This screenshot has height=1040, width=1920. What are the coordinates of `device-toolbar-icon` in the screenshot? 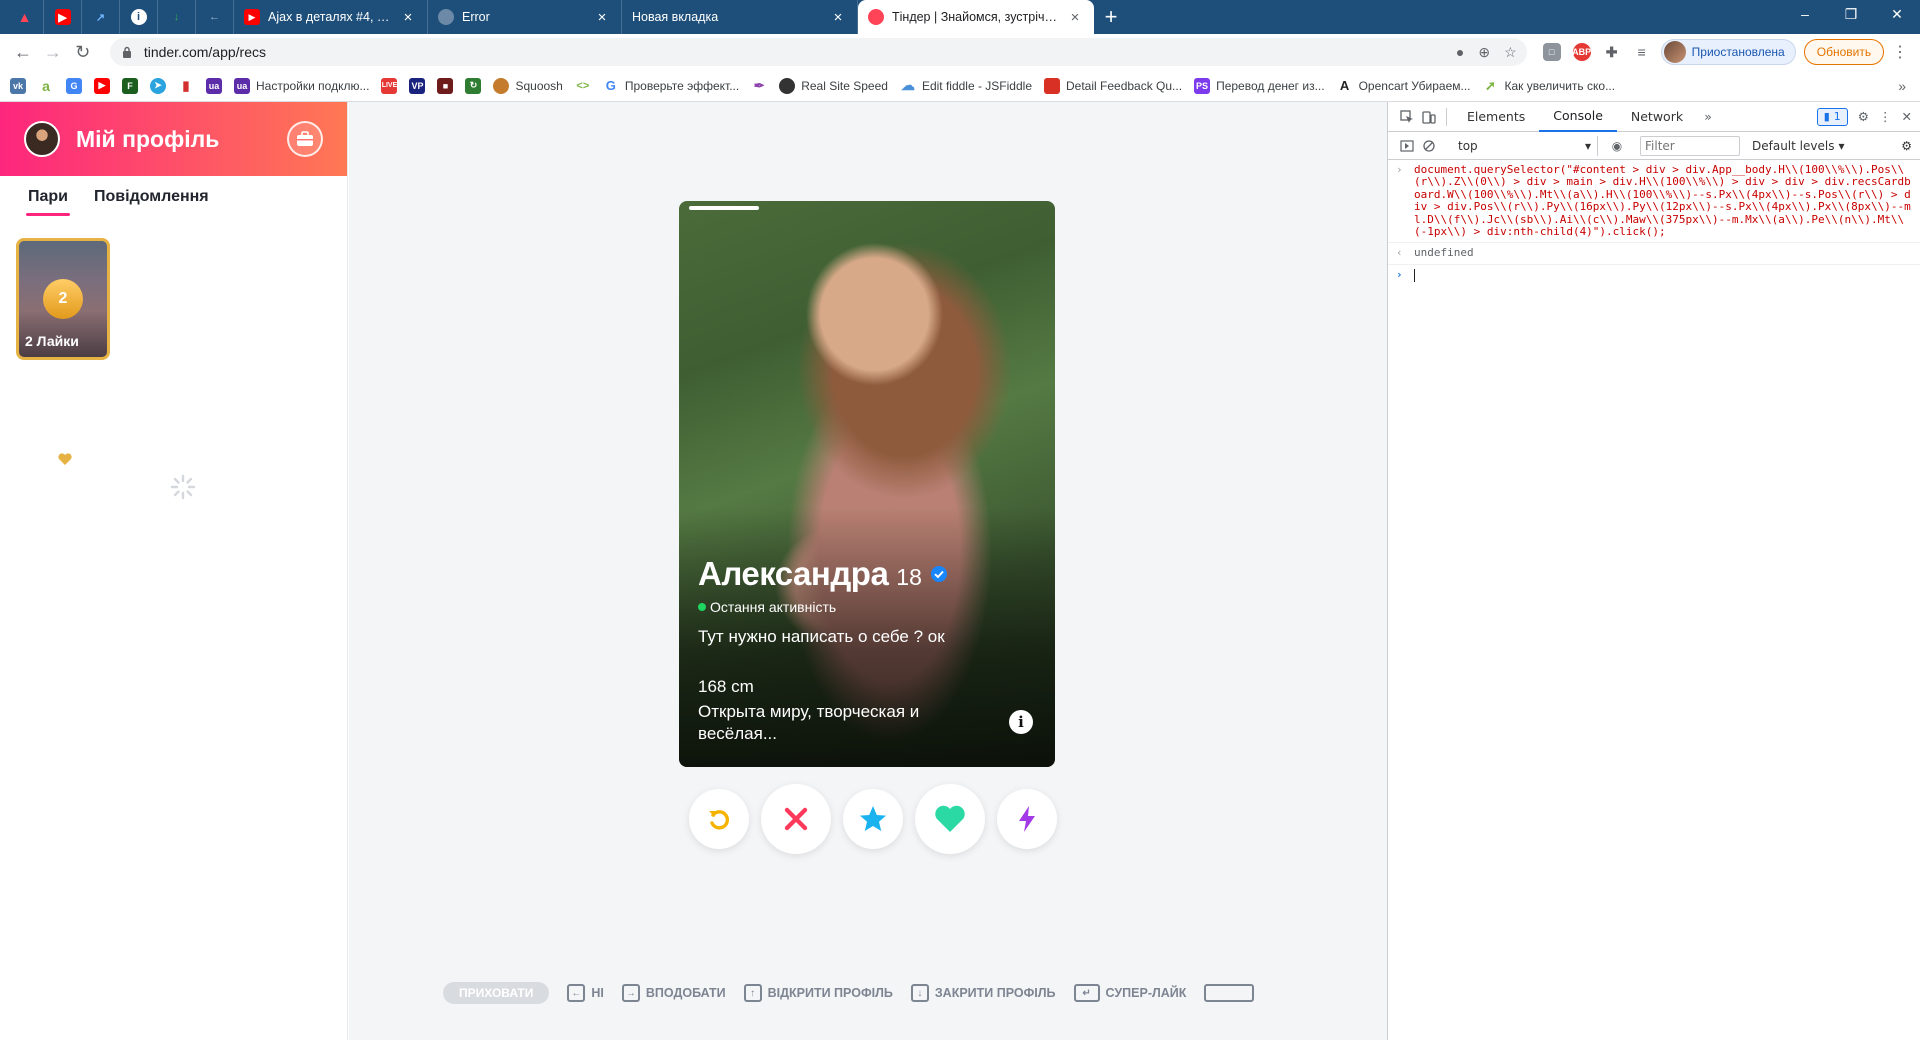 It's located at (1429, 117).